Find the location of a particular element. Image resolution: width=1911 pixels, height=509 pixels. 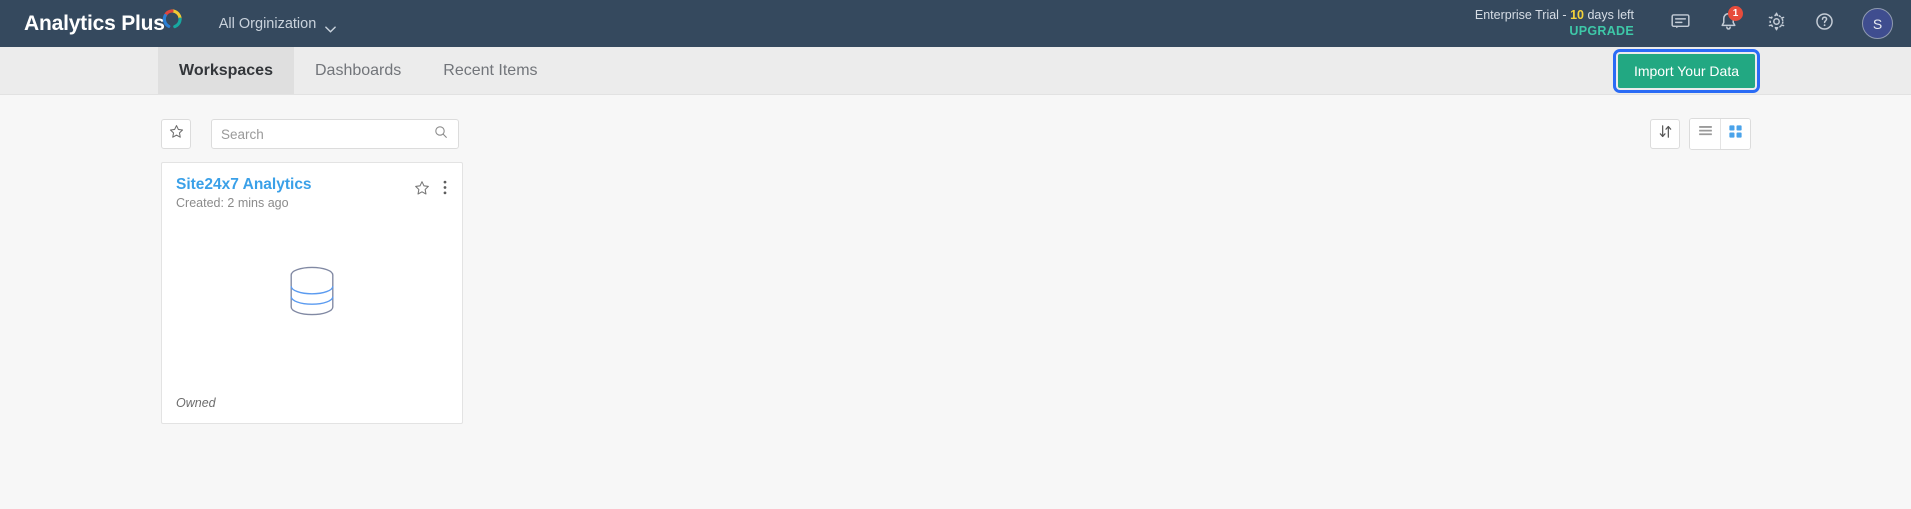

trial-suffix: days left is located at coordinates (1608, 14).